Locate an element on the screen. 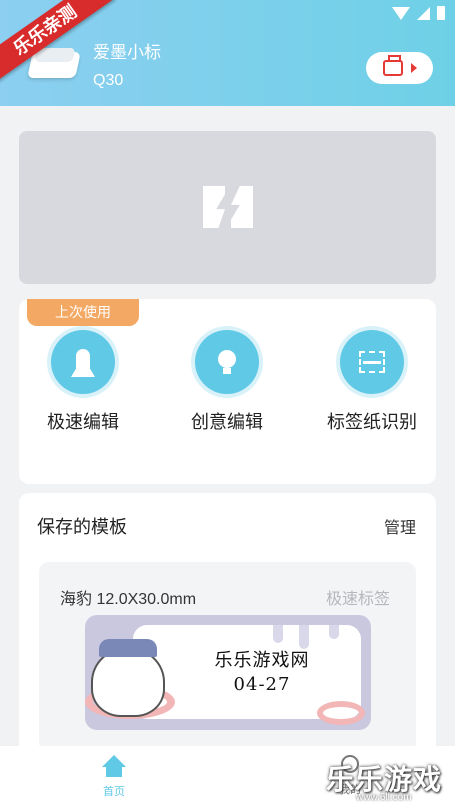 Image resolution: width=455 pixels, height=808 pixels. label-recognition-button: 标签纸识别 is located at coordinates (372, 382).